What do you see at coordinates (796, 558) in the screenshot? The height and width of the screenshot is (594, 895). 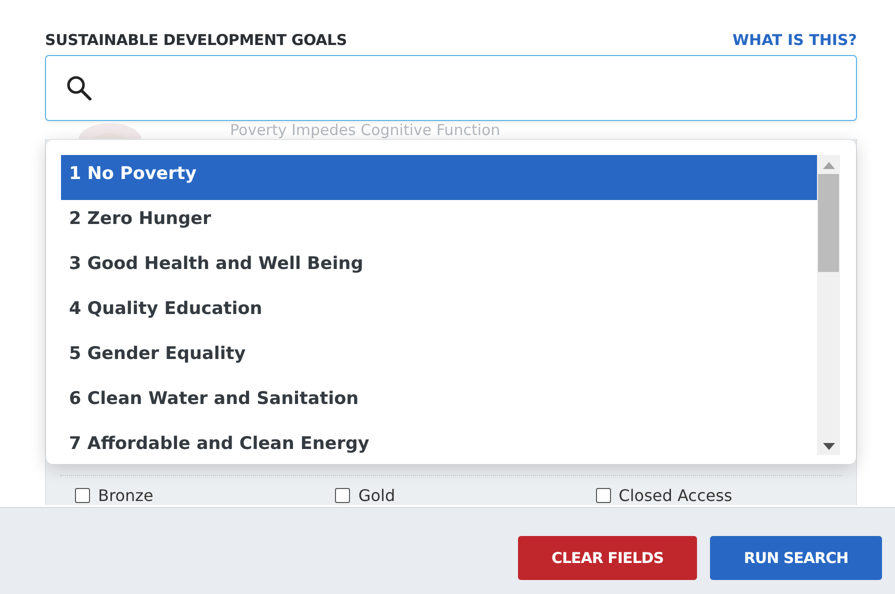 I see `search-button: RUN SEARCH` at bounding box center [796, 558].